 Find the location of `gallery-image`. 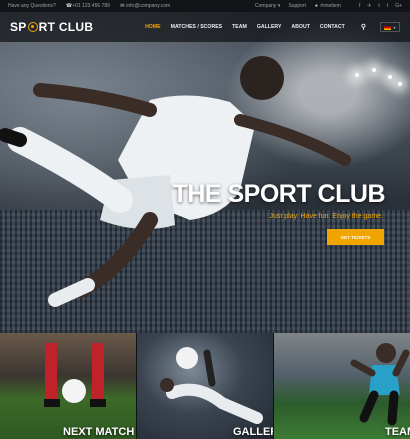

gallery-image is located at coordinates (211, 385).